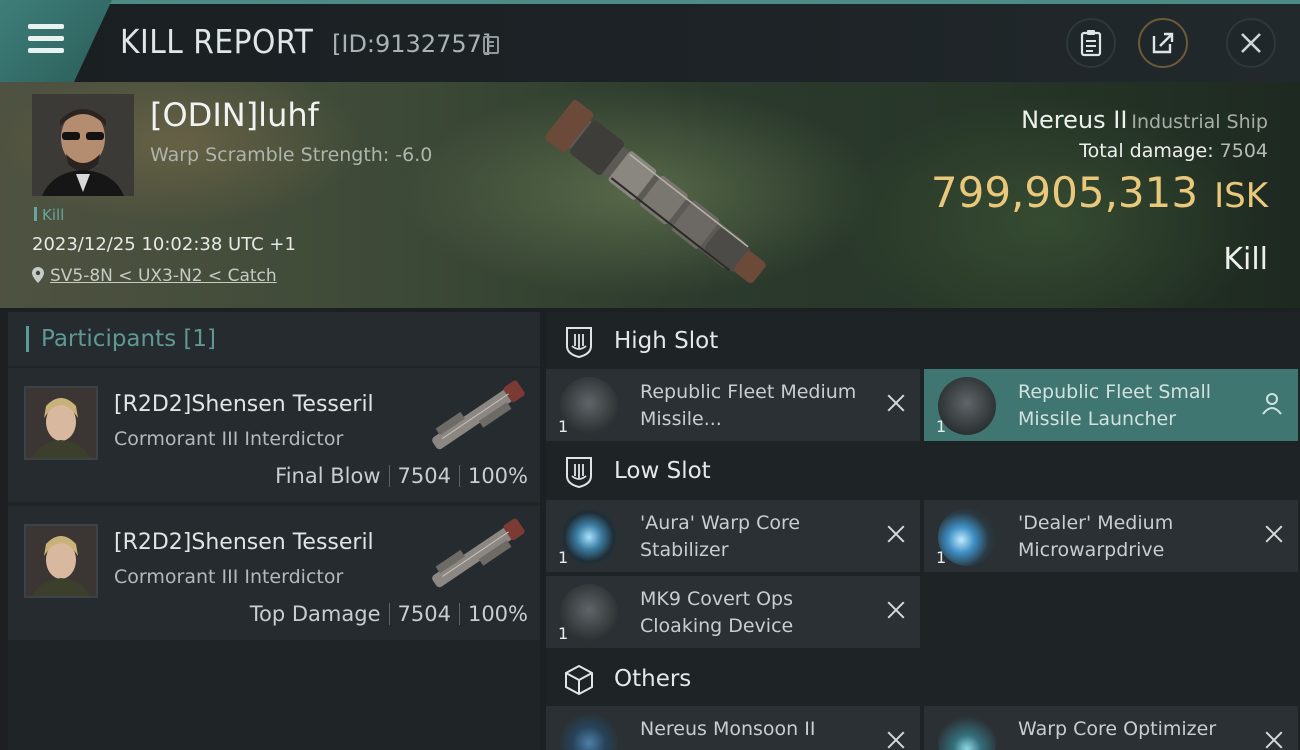  I want to click on person-icon, so click(1272, 404).